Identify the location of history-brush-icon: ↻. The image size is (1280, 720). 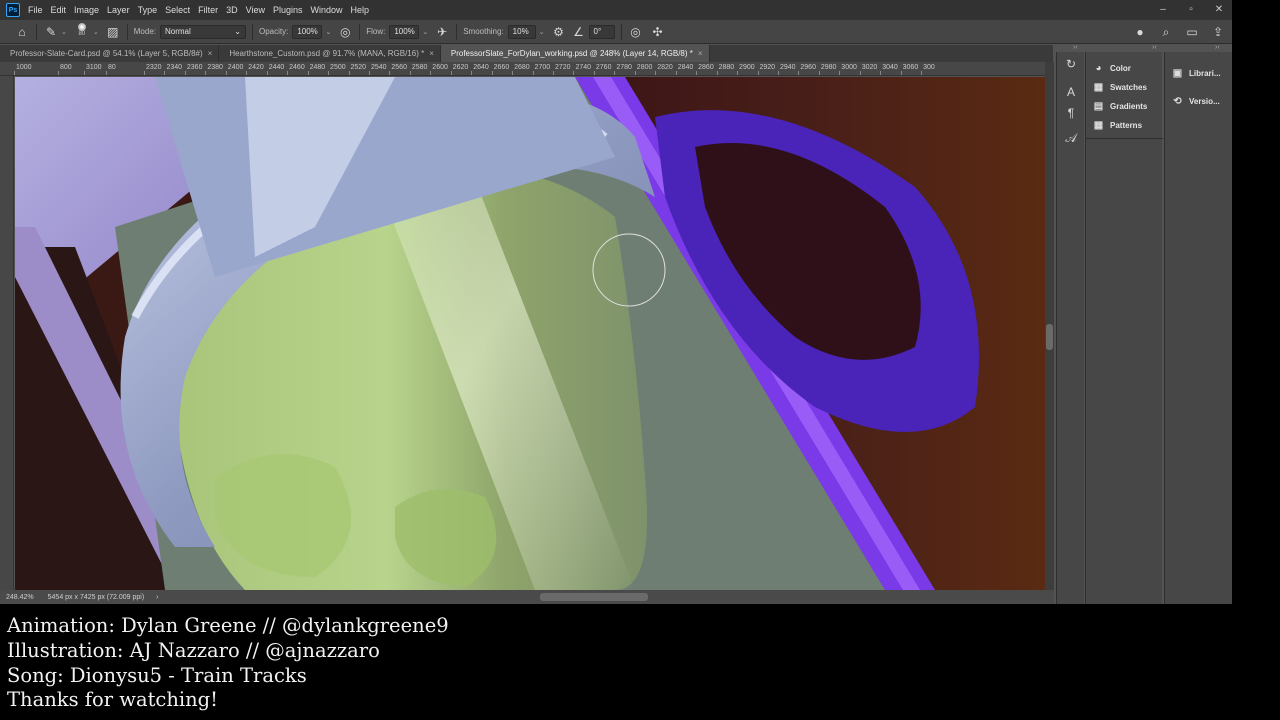
(1071, 64).